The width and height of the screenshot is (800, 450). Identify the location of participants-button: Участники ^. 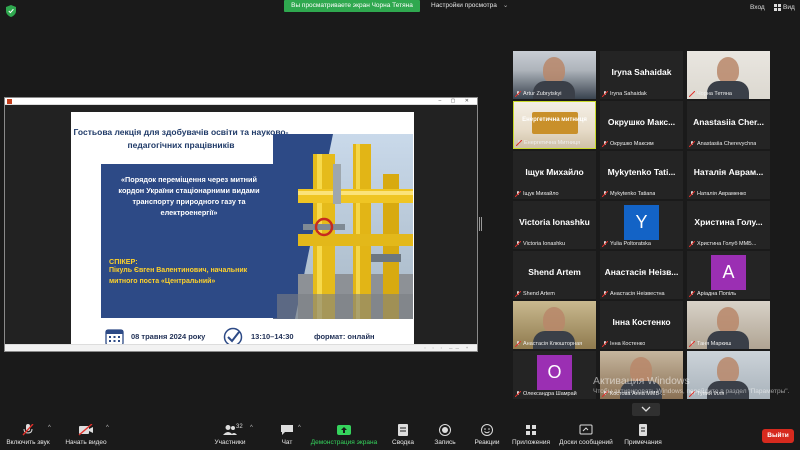
(230, 435).